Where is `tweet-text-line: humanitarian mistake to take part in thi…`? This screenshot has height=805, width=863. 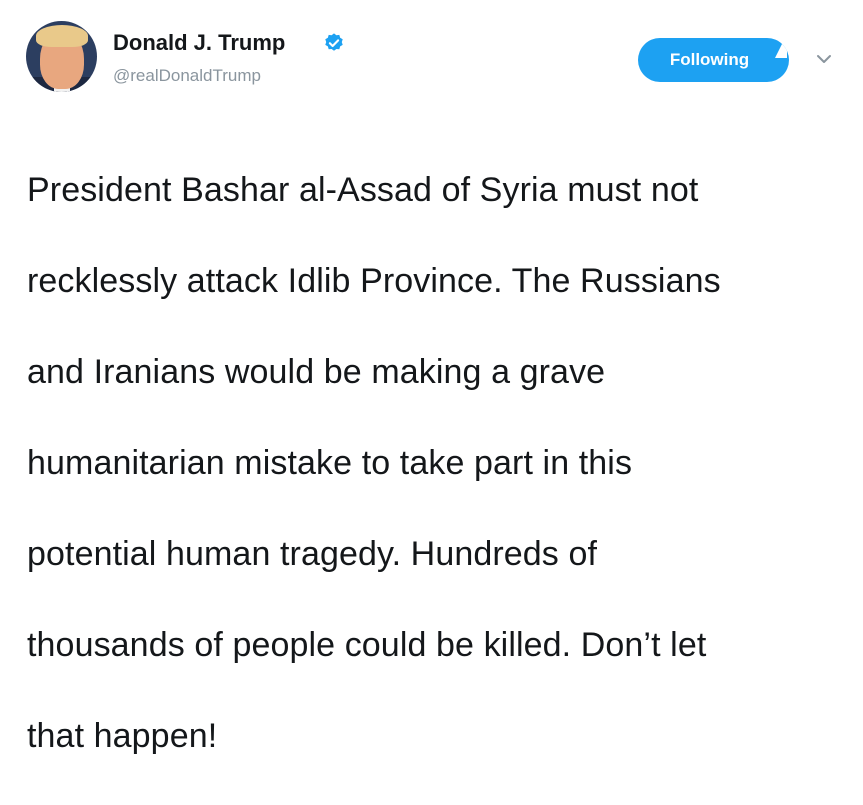 tweet-text-line: humanitarian mistake to take part in thi… is located at coordinates (330, 462).